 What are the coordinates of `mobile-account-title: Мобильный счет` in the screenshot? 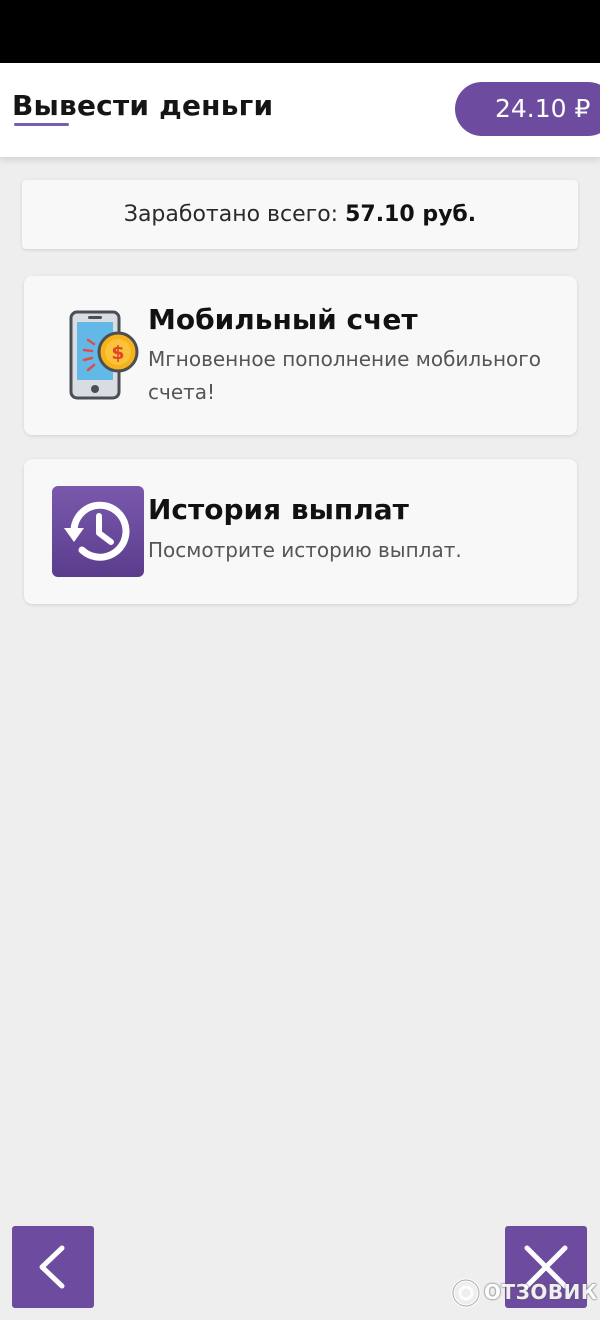 It's located at (283, 319).